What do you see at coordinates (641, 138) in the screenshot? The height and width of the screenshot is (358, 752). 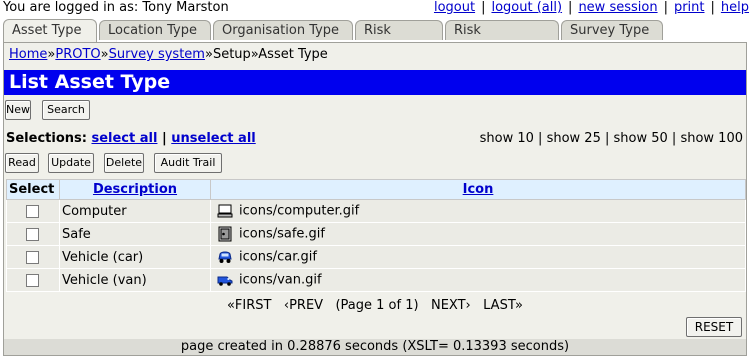 I see `show-50-option: show 50` at bounding box center [641, 138].